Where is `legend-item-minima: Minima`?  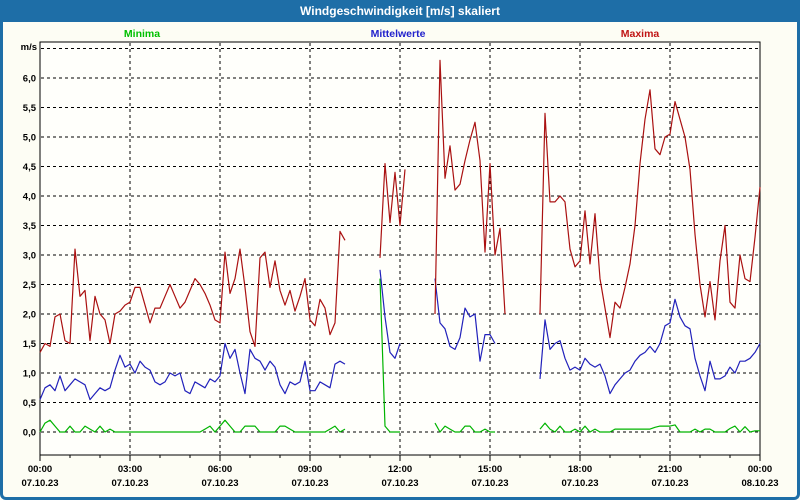
legend-item-minima: Minima is located at coordinates (142, 34).